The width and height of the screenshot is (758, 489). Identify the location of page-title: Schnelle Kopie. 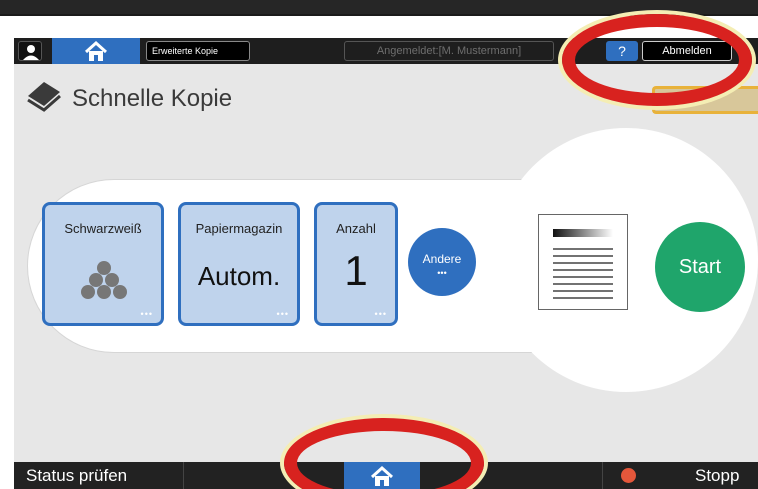
(152, 98).